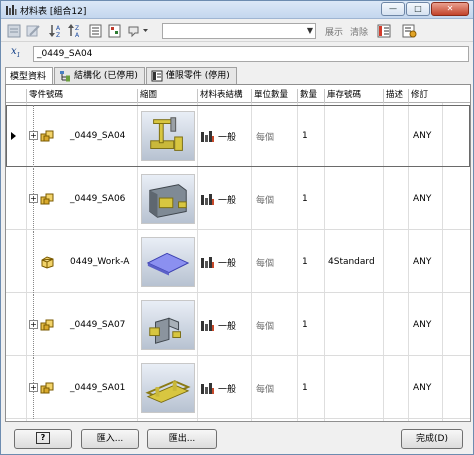 The height and width of the screenshot is (455, 474). I want to click on table-row: + _0449_SA06 一般 每個 1 ANY, so click(238, 199).